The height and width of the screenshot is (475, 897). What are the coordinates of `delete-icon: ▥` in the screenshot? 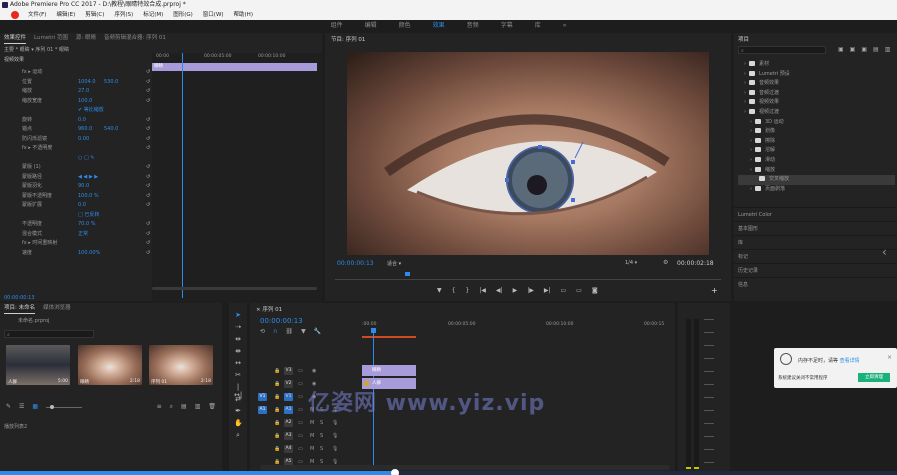 It's located at (888, 49).